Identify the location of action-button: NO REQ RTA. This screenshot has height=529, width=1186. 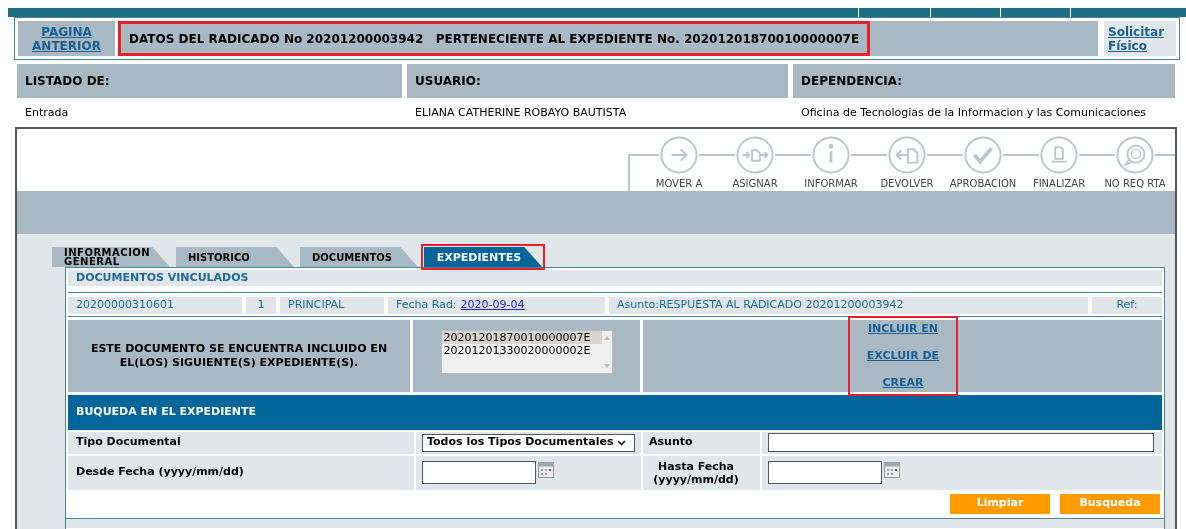
(1135, 160).